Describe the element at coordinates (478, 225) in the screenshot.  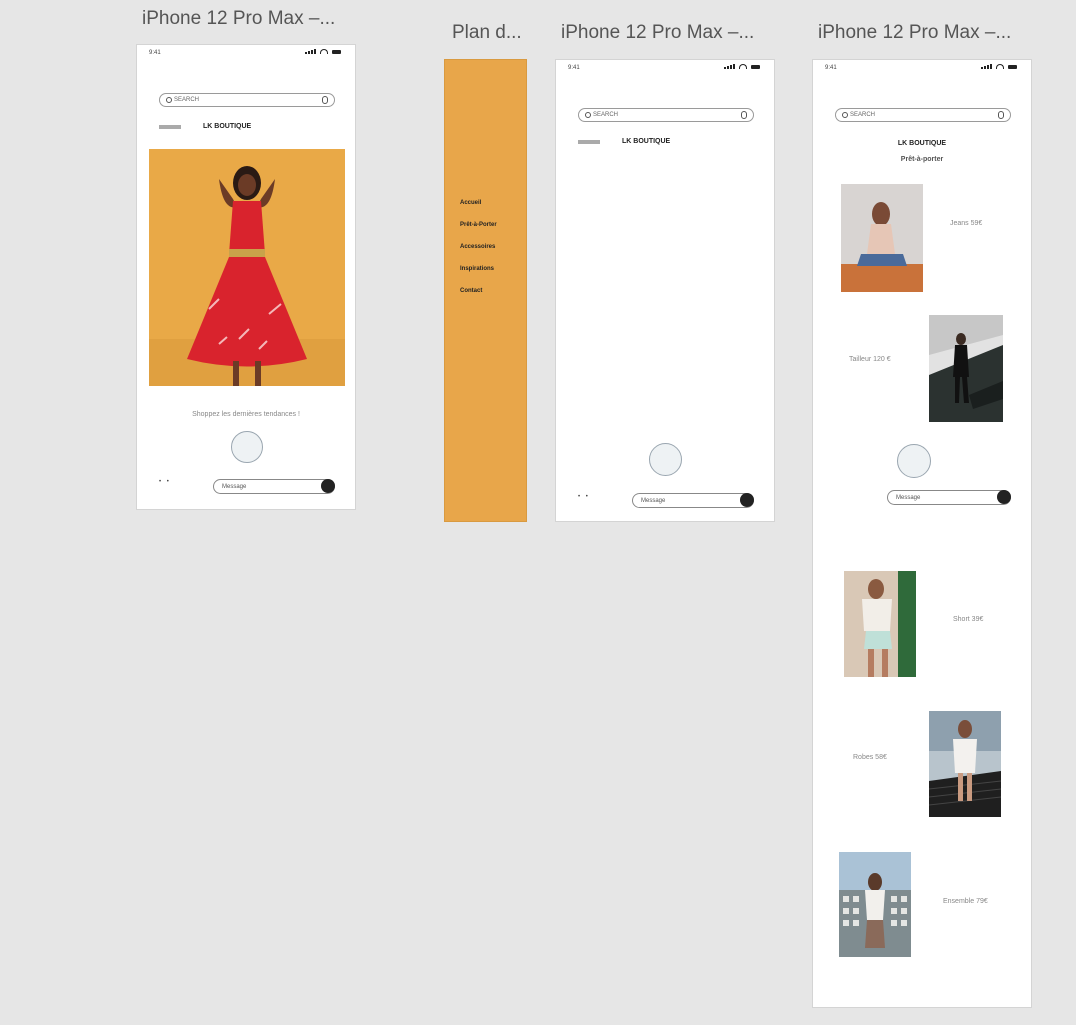
I see `menu-item-pret-a-porter: Prêt-à-Porter` at that location.